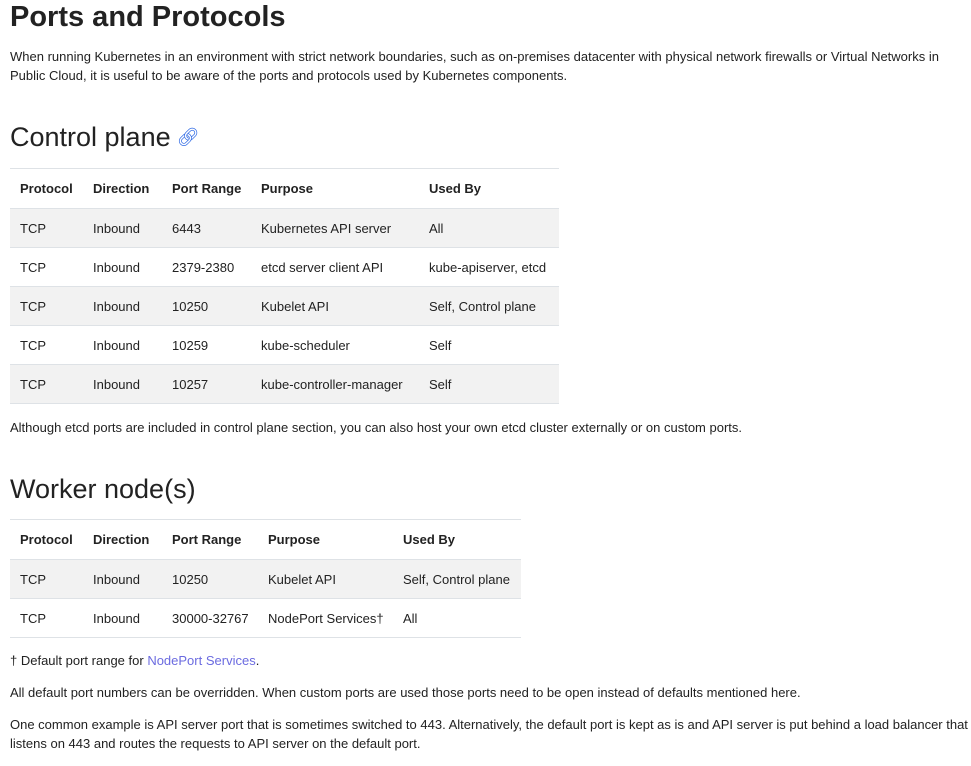 The image size is (971, 766). What do you see at coordinates (148, 17) in the screenshot?
I see `page-title: Ports and Protocols` at bounding box center [148, 17].